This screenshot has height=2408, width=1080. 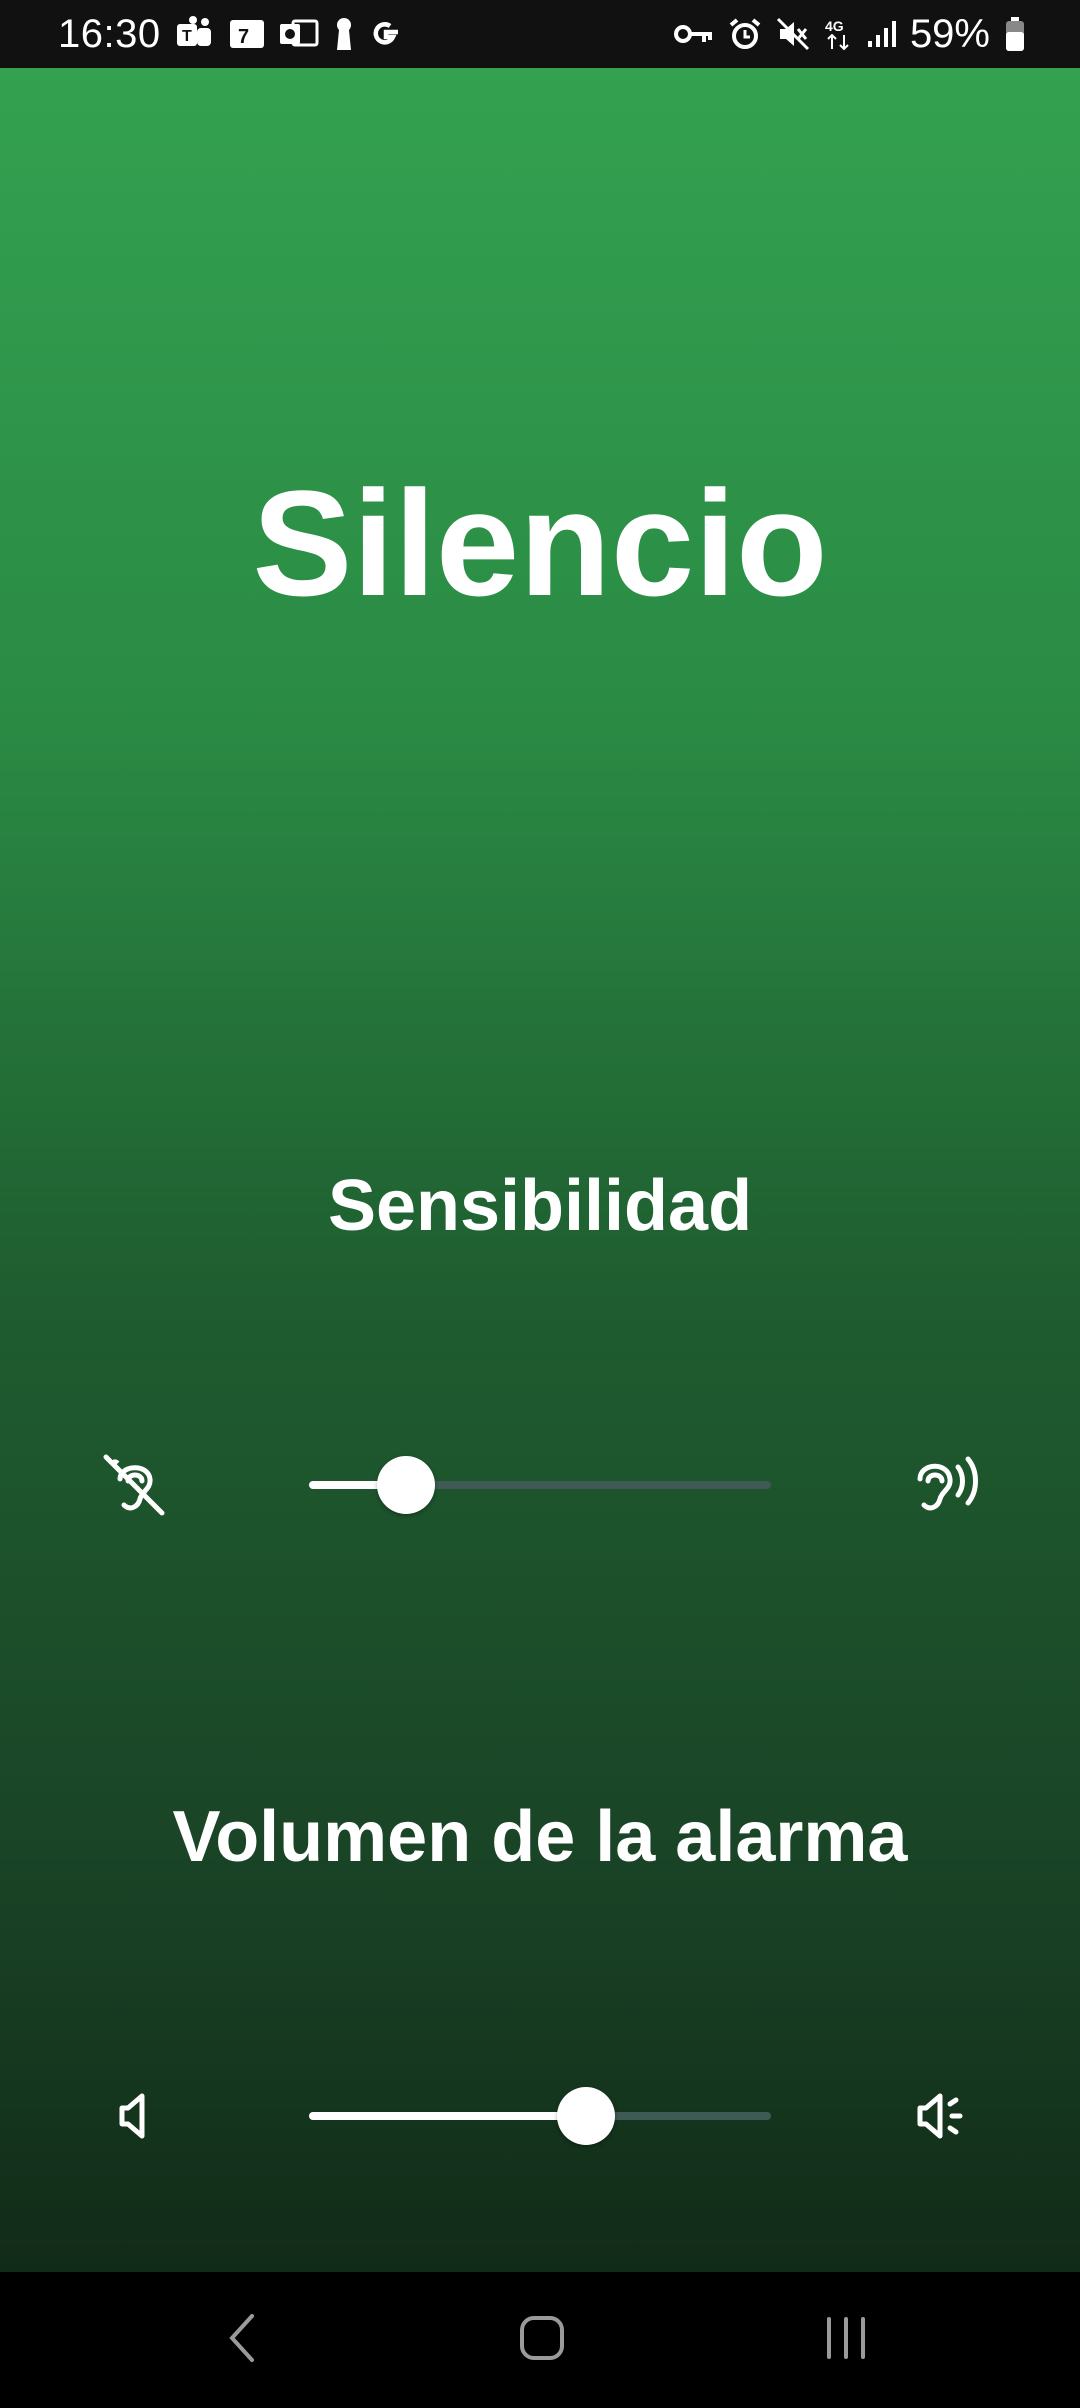 What do you see at coordinates (834, 26) in the screenshot?
I see `network-label: 4G` at bounding box center [834, 26].